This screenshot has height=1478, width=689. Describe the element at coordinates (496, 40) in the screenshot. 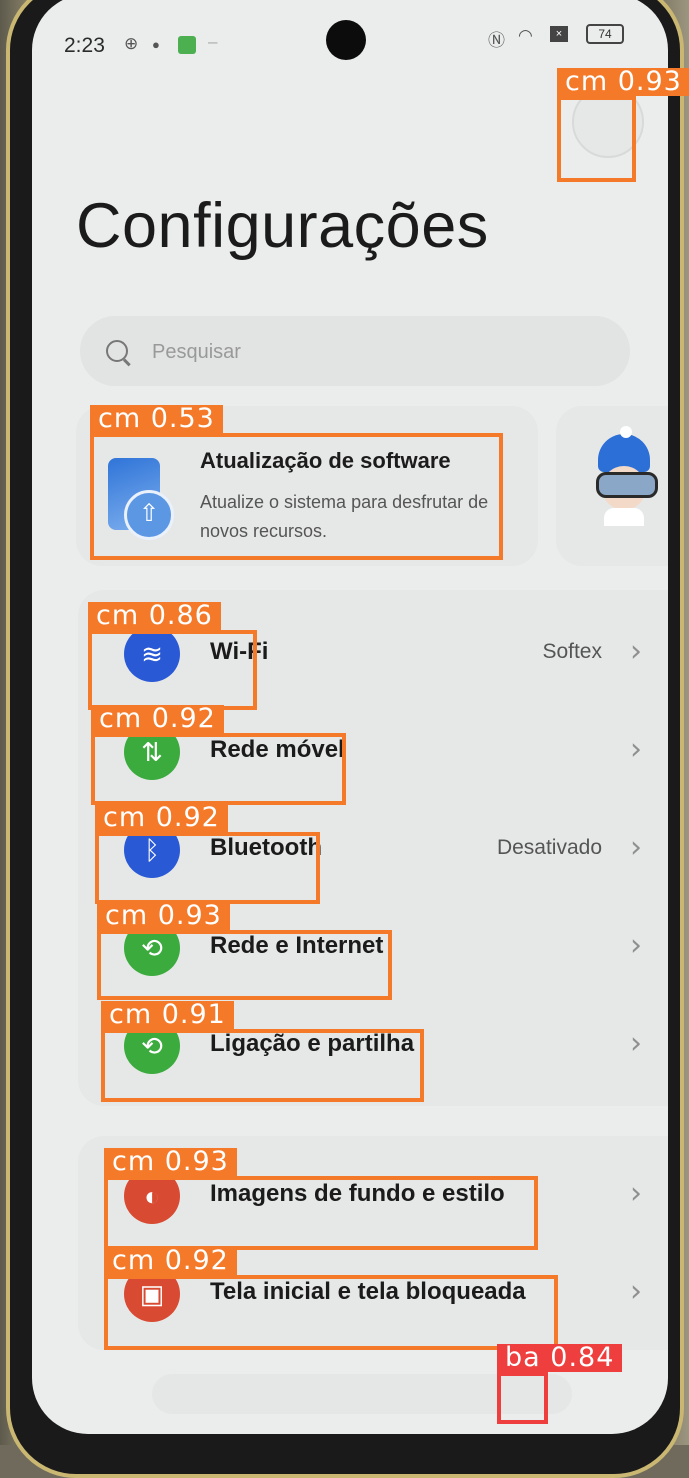

I see `nfc-icon: Ⓝ` at that location.